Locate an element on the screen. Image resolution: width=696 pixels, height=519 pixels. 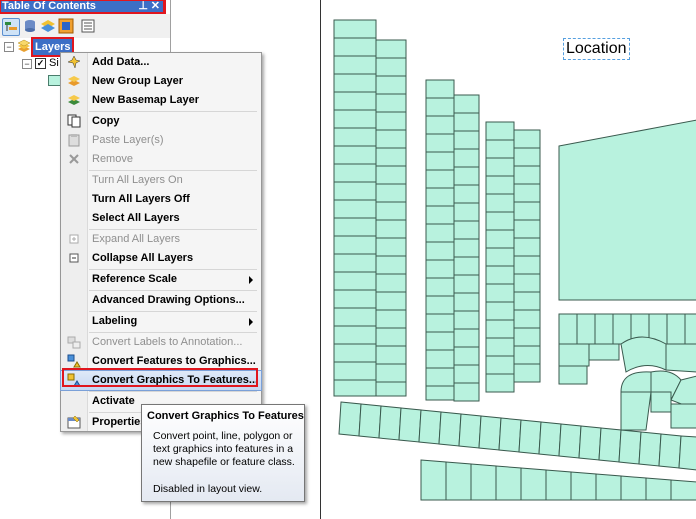
copy-icon is located at coordinates (74, 121).